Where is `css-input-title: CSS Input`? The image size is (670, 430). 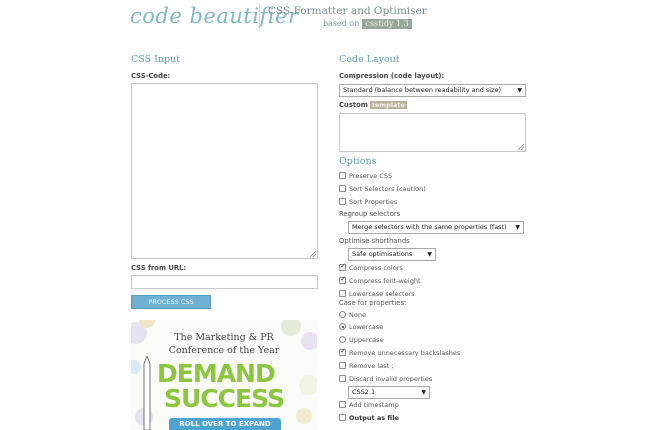
css-input-title: CSS Input is located at coordinates (156, 59).